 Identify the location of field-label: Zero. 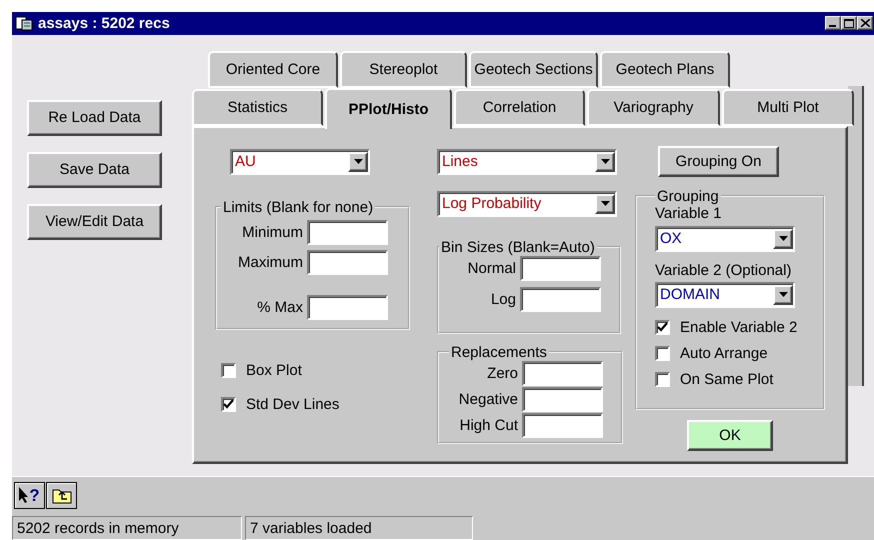
(502, 373).